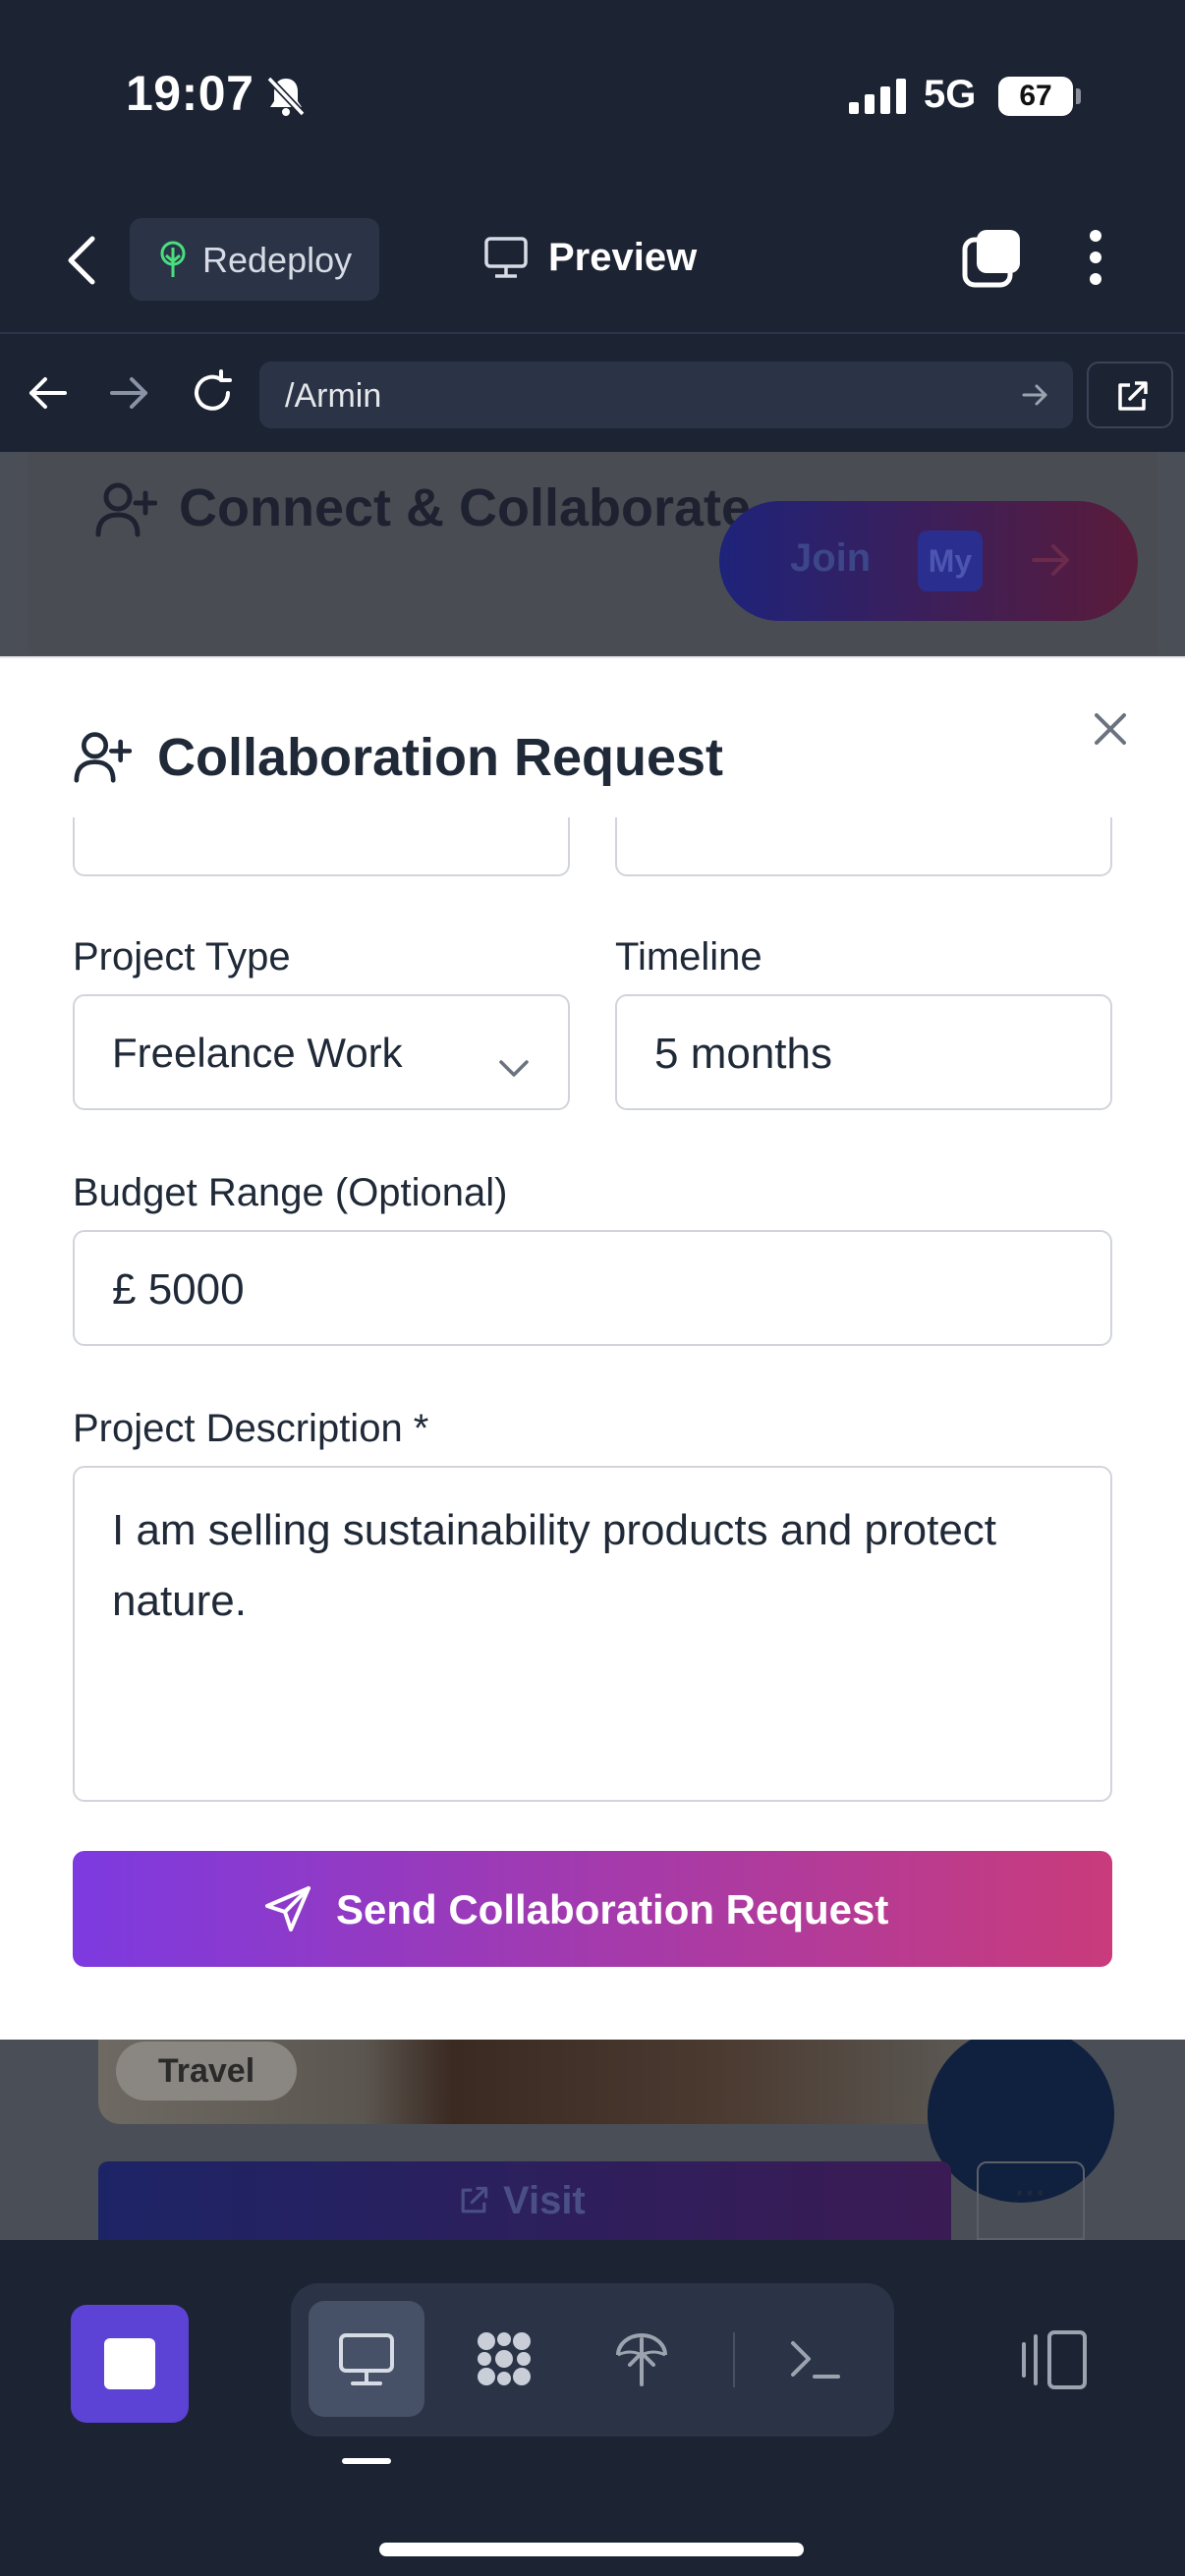 The image size is (1185, 2576). What do you see at coordinates (1130, 395) in the screenshot?
I see `open-external-button` at bounding box center [1130, 395].